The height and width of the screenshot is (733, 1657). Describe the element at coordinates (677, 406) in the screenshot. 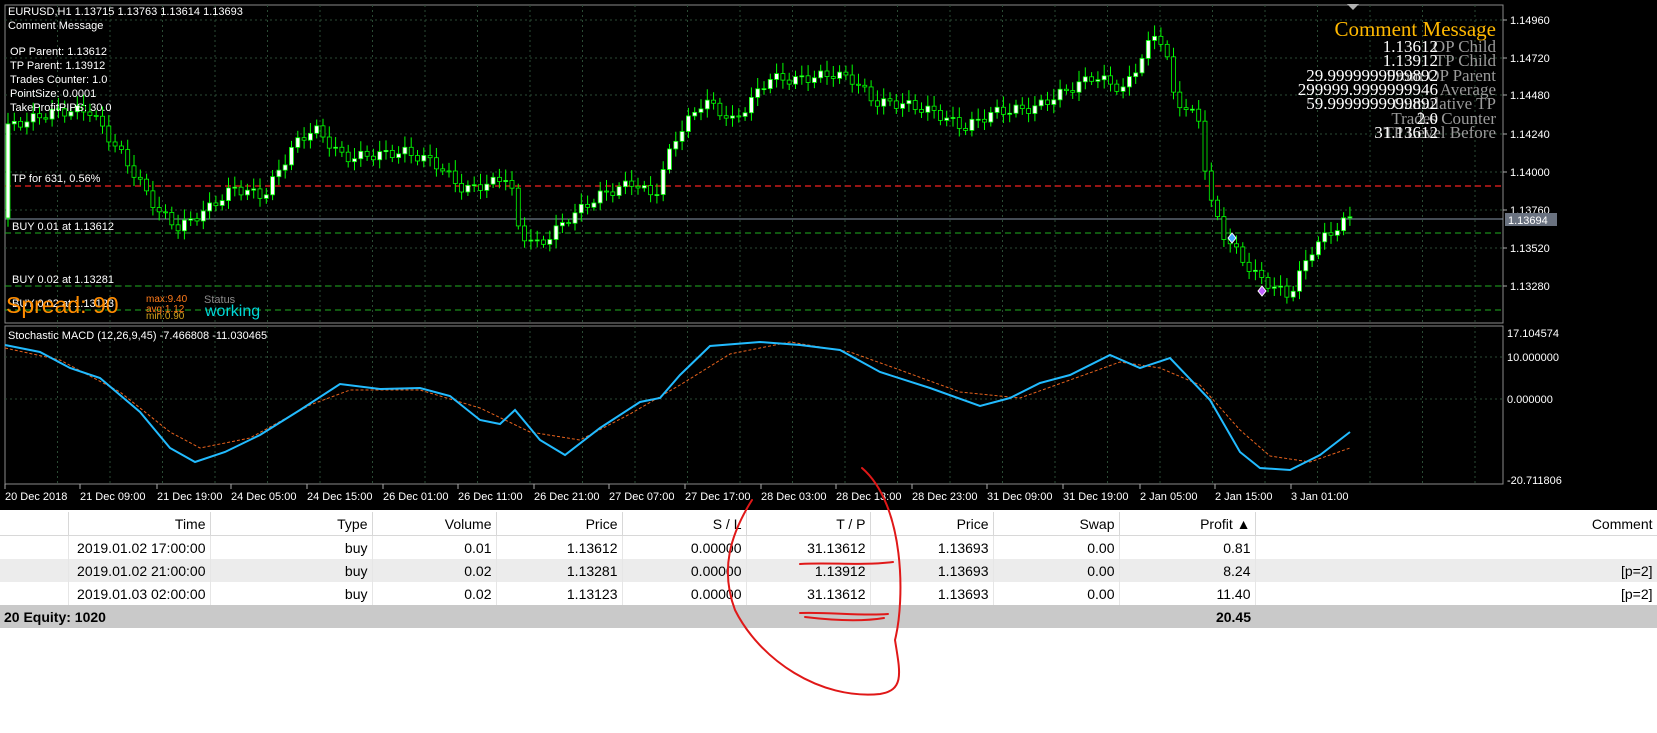

I see `macd-line` at that location.